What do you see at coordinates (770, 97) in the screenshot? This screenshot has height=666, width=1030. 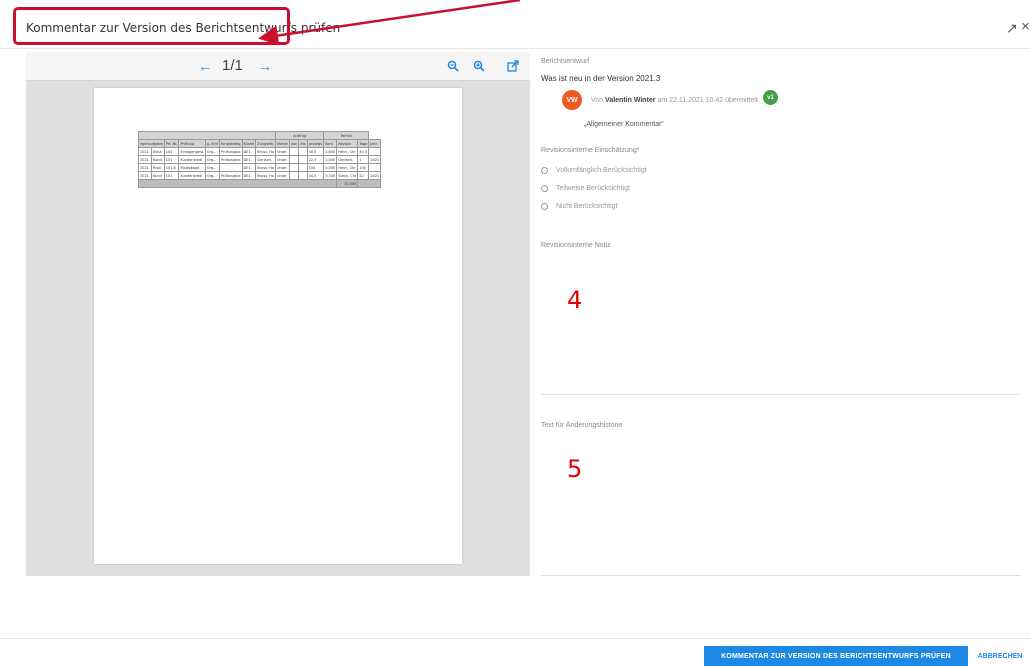 I see `version-badge: v1` at bounding box center [770, 97].